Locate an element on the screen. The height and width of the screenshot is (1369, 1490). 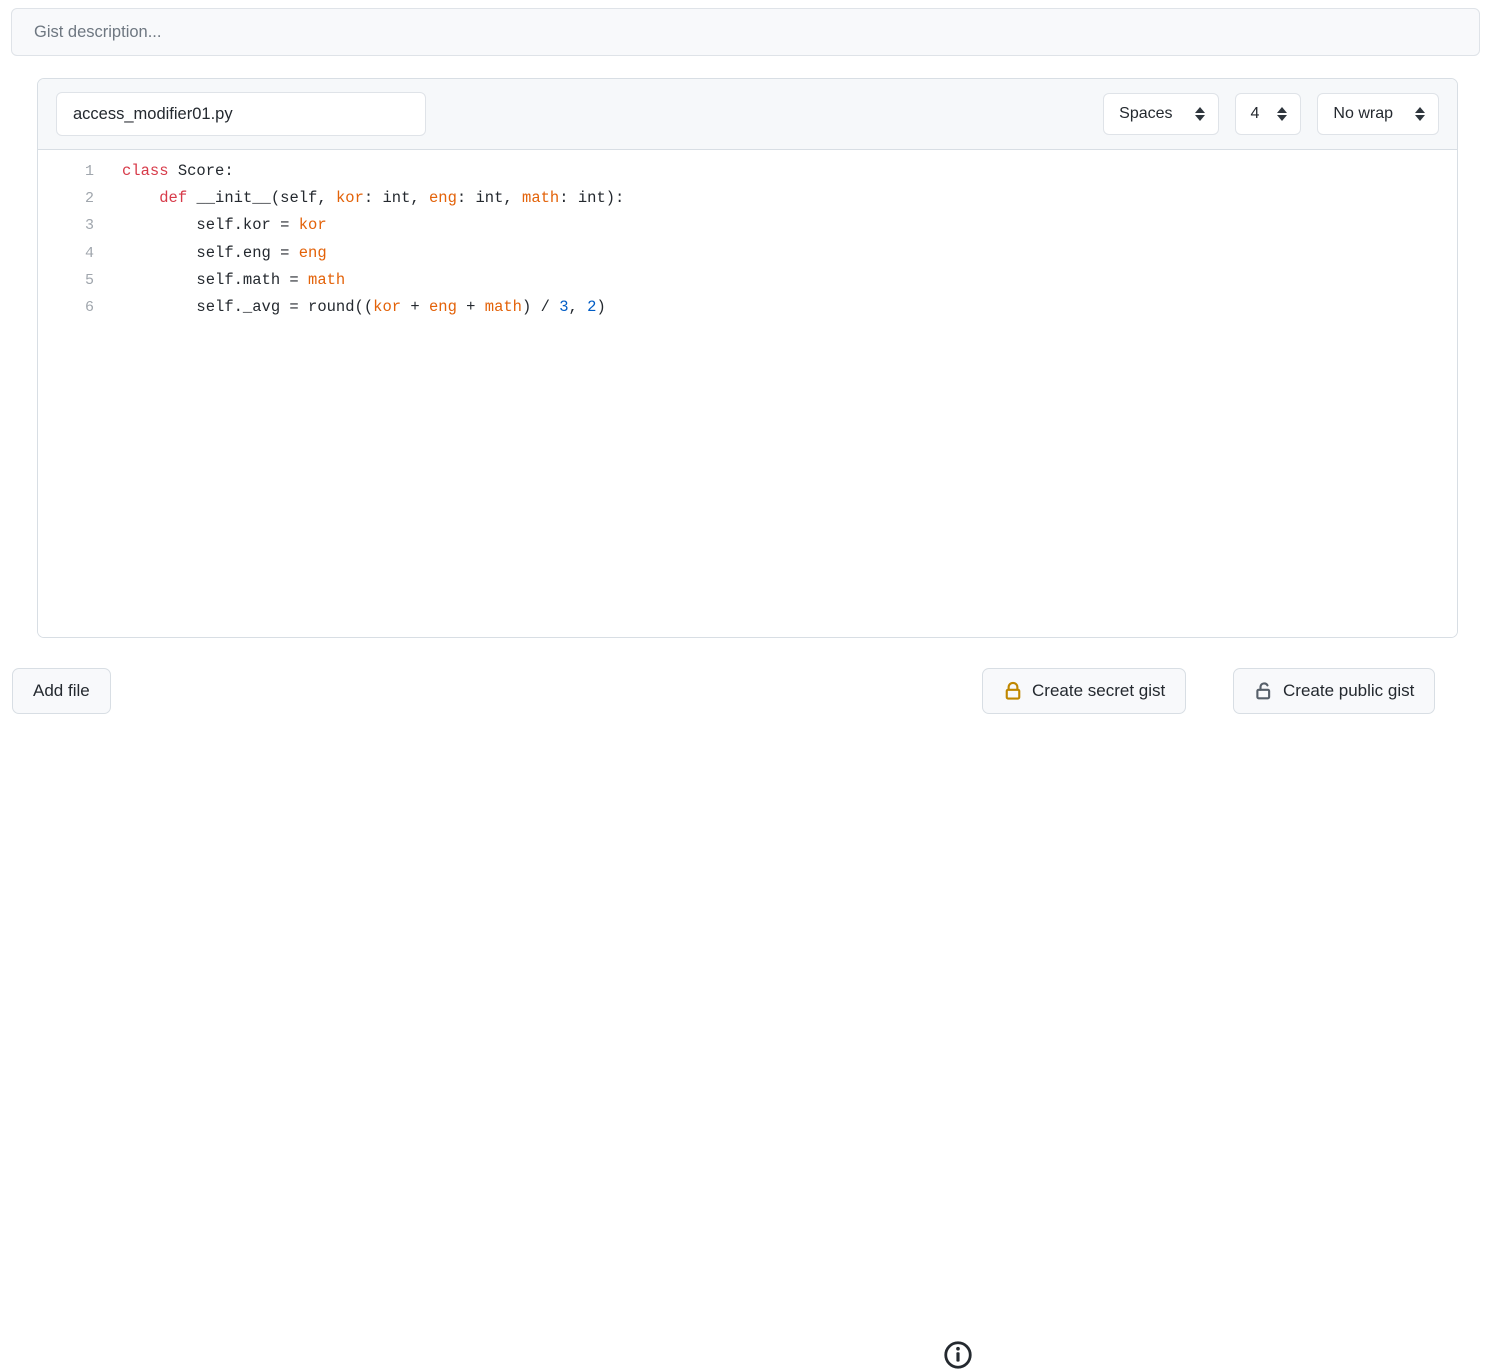
lock-closed-icon is located at coordinates (1013, 691).